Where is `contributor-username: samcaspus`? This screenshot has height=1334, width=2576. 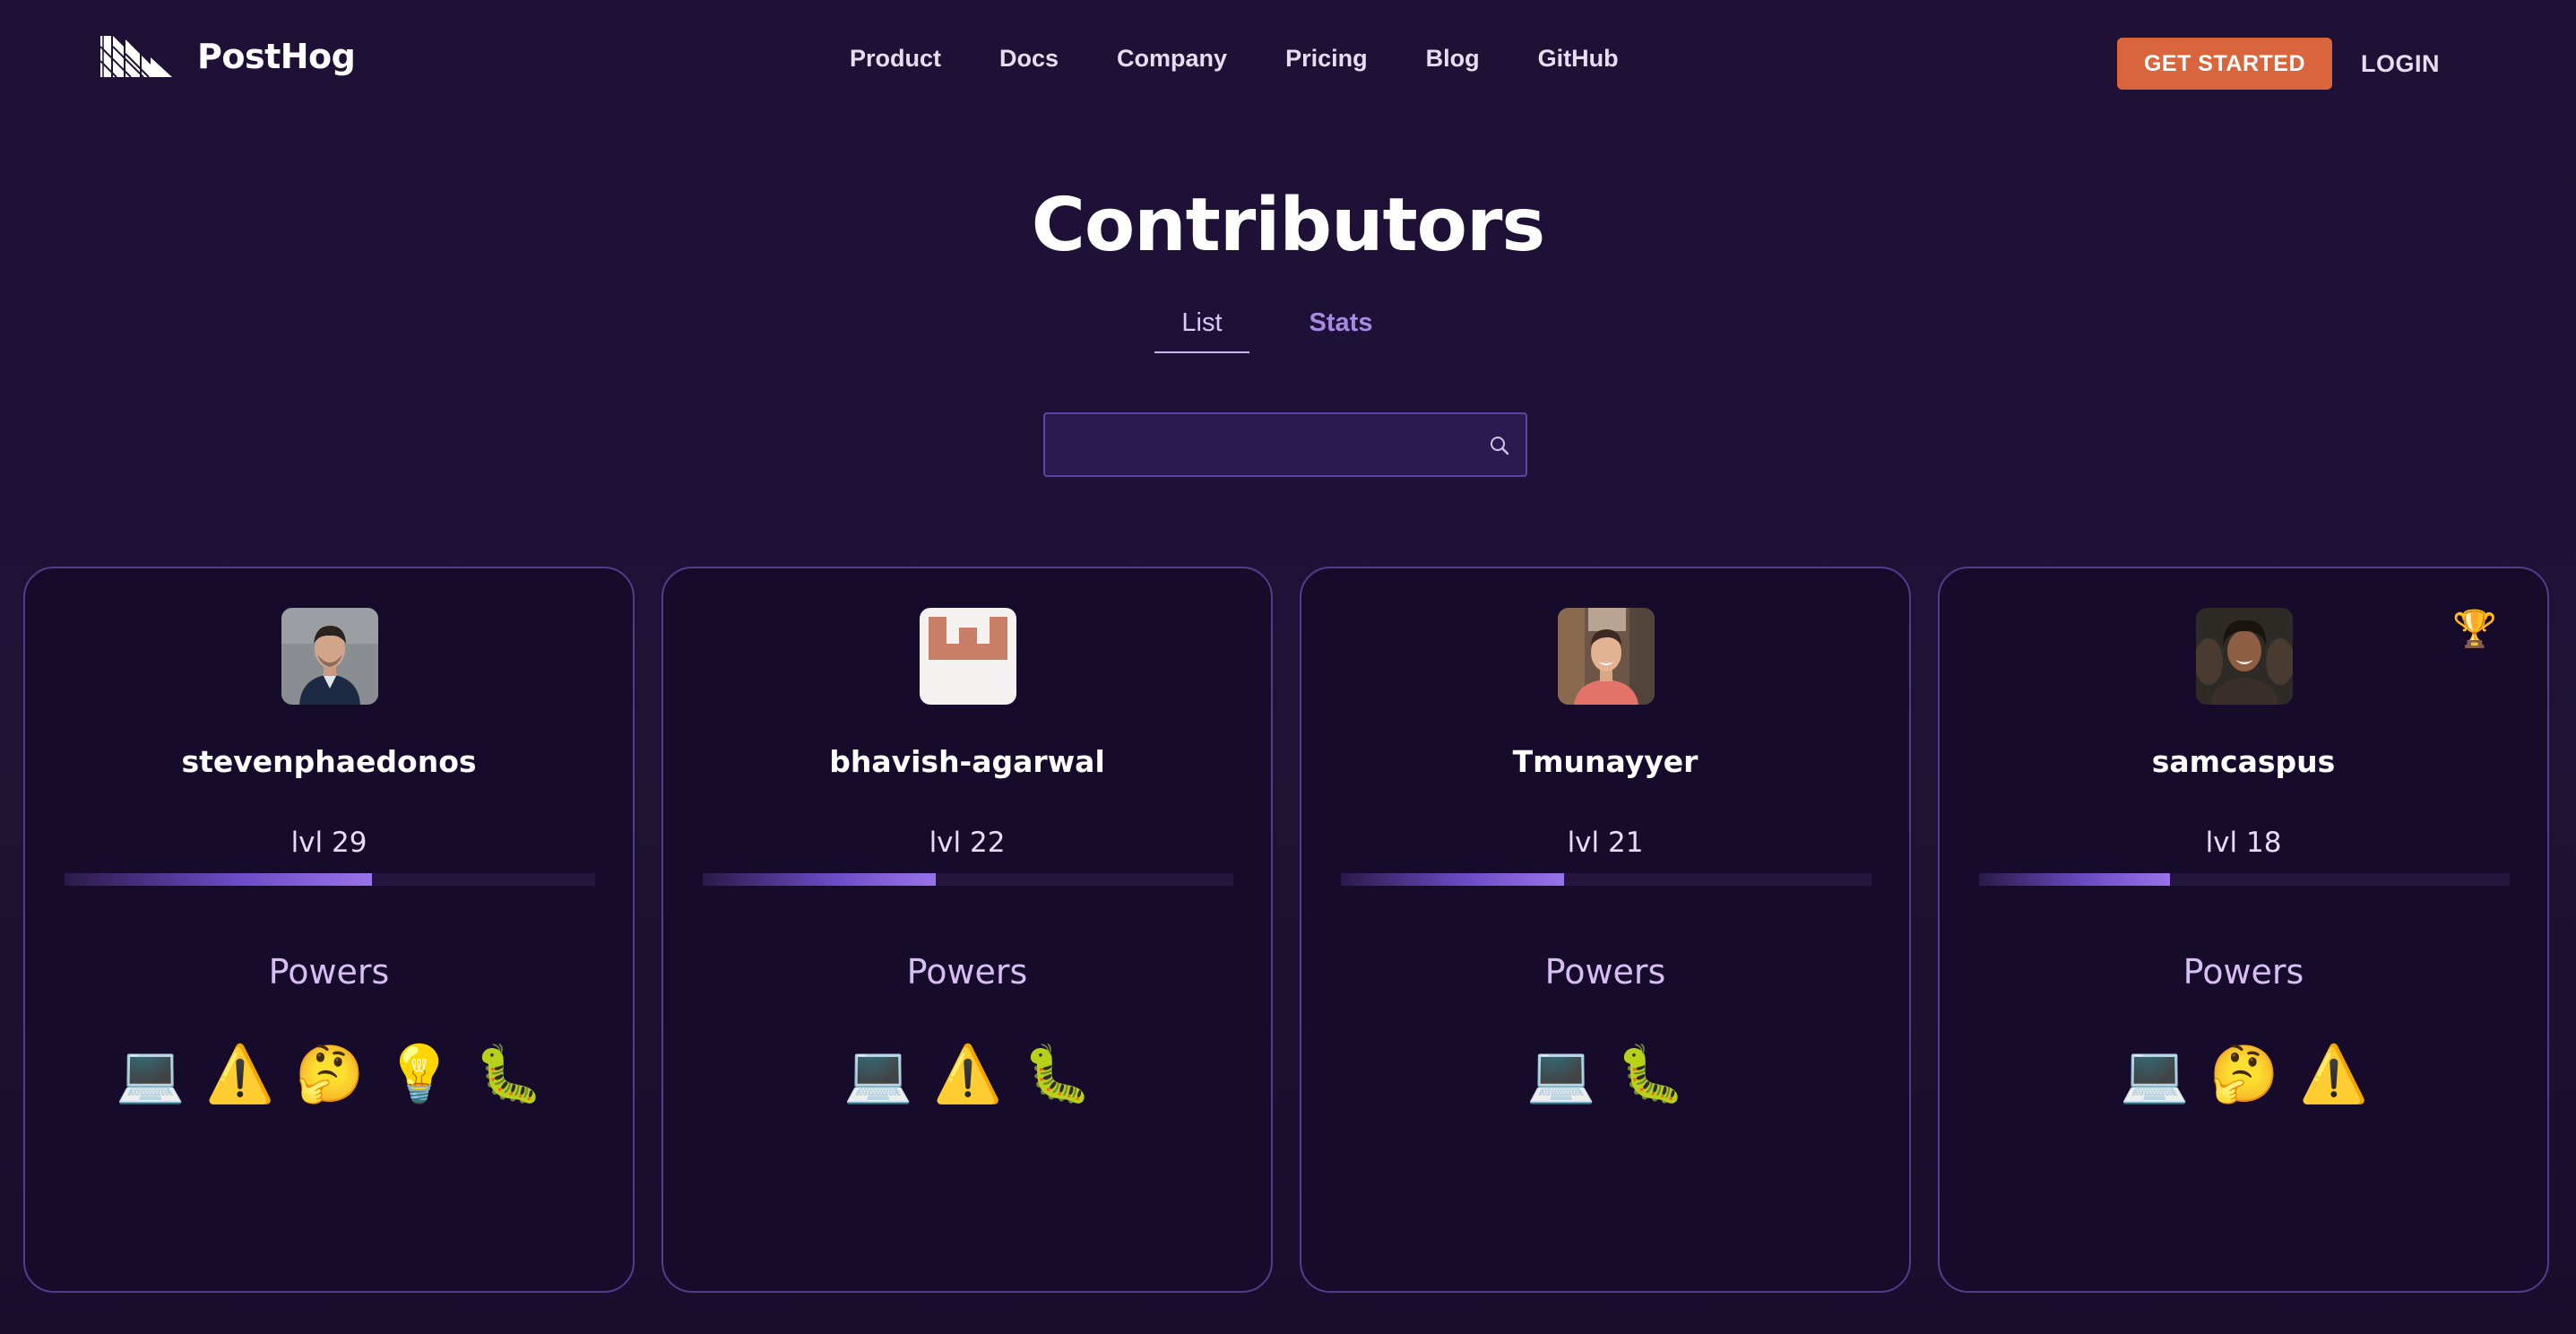 contributor-username: samcaspus is located at coordinates (2243, 761).